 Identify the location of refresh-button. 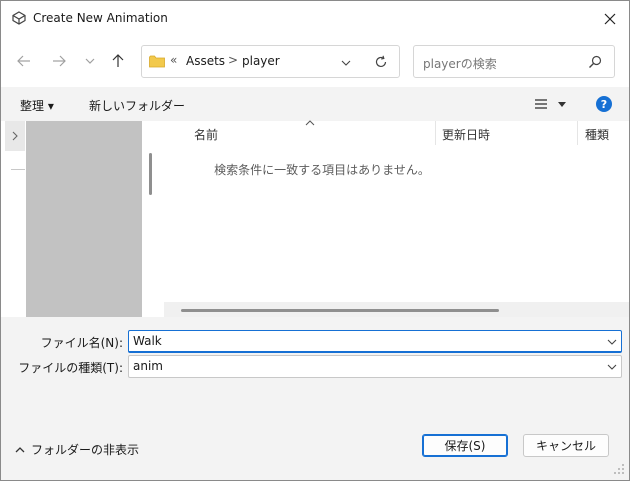
(381, 62).